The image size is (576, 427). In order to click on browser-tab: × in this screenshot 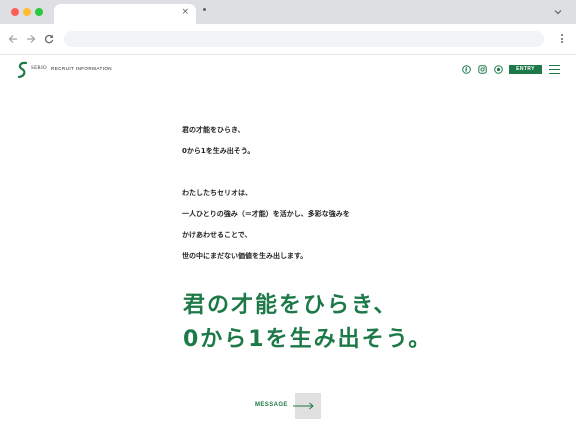, I will do `click(125, 14)`.